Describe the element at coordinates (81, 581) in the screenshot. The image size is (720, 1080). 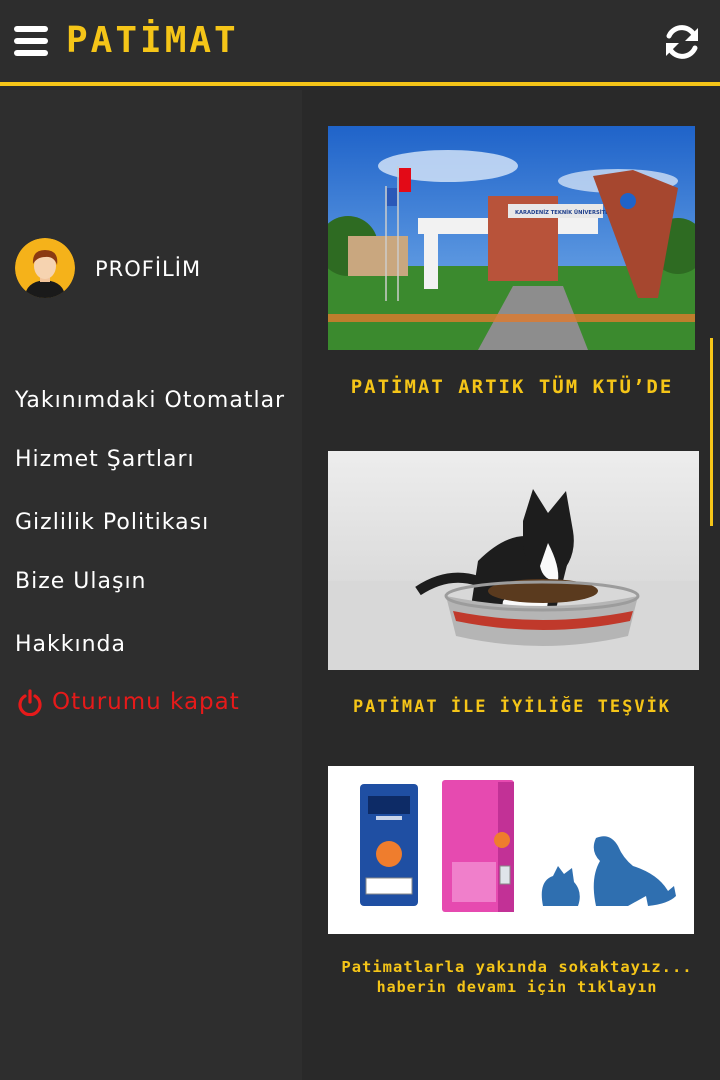
I see `nav-contact-us: Bize Ulaşın` at that location.